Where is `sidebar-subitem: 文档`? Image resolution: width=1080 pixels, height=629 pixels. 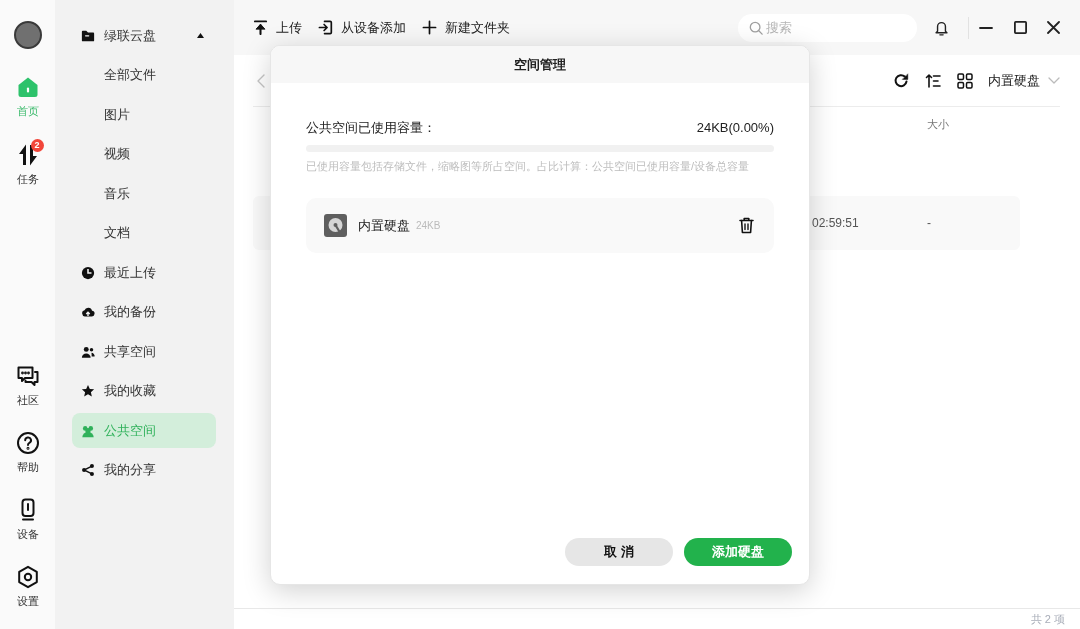 sidebar-subitem: 文档 is located at coordinates (144, 233).